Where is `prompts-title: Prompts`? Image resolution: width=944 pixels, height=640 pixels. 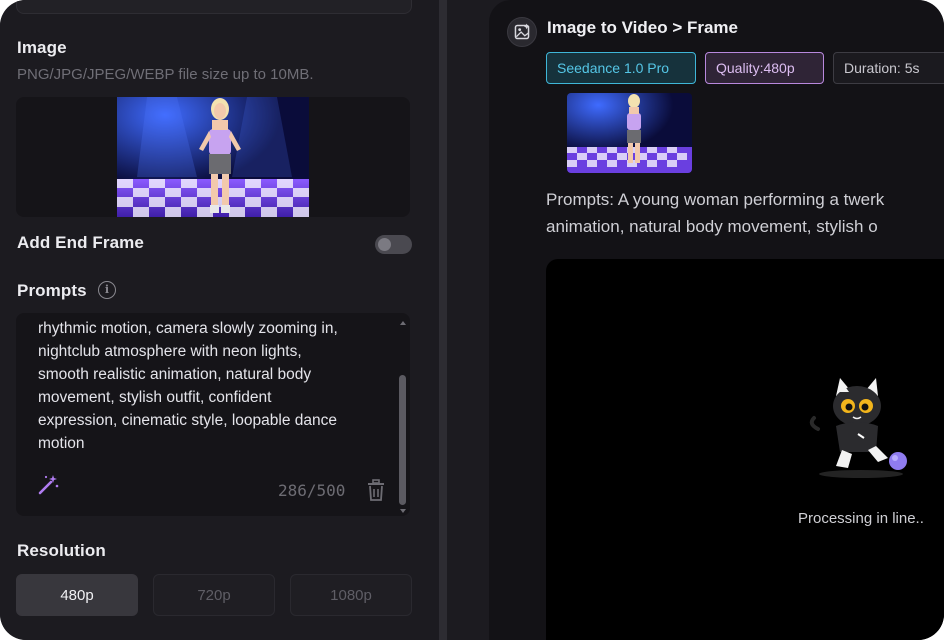
prompts-title: Prompts is located at coordinates (52, 290).